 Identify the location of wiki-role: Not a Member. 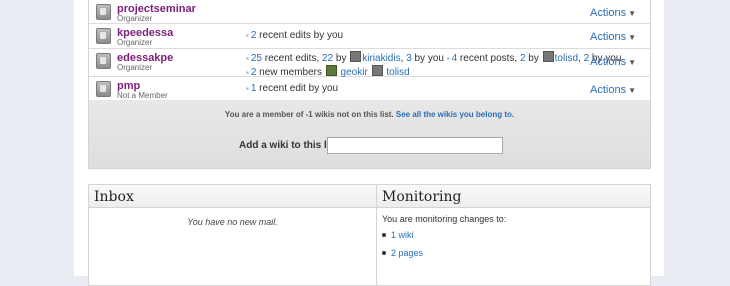
(142, 95).